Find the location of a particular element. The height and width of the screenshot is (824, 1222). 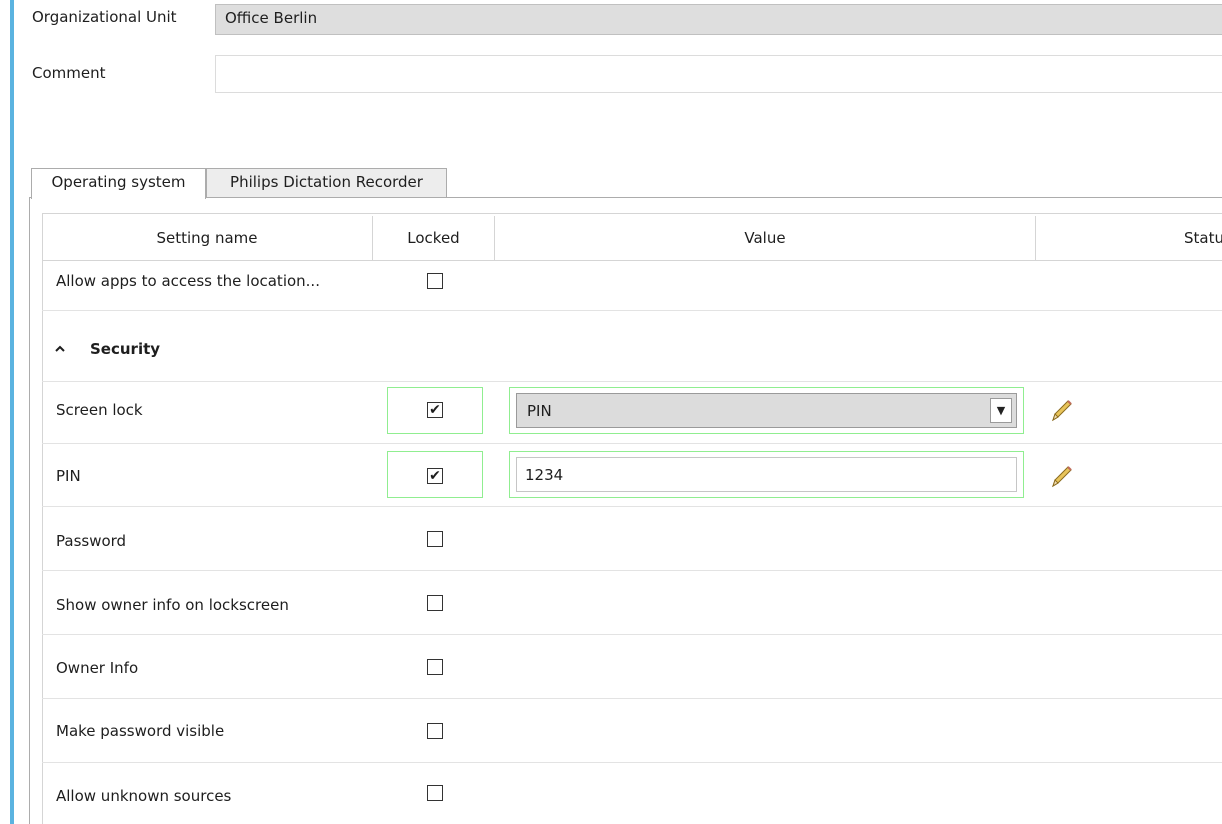

table-row: Password is located at coordinates (632, 539).